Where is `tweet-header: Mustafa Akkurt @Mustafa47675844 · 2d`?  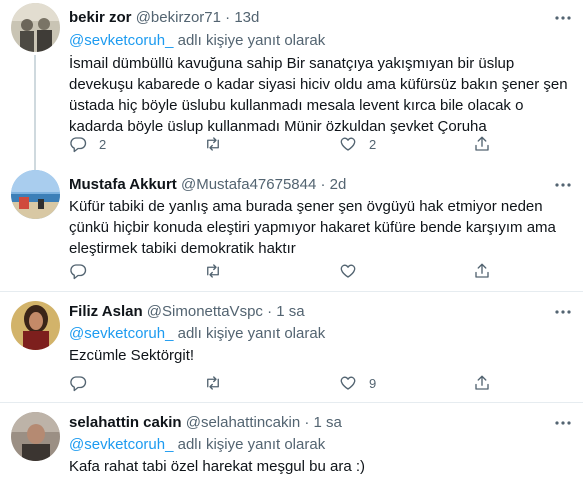 tweet-header: Mustafa Akkurt @Mustafa47675844 · 2d is located at coordinates (207, 185).